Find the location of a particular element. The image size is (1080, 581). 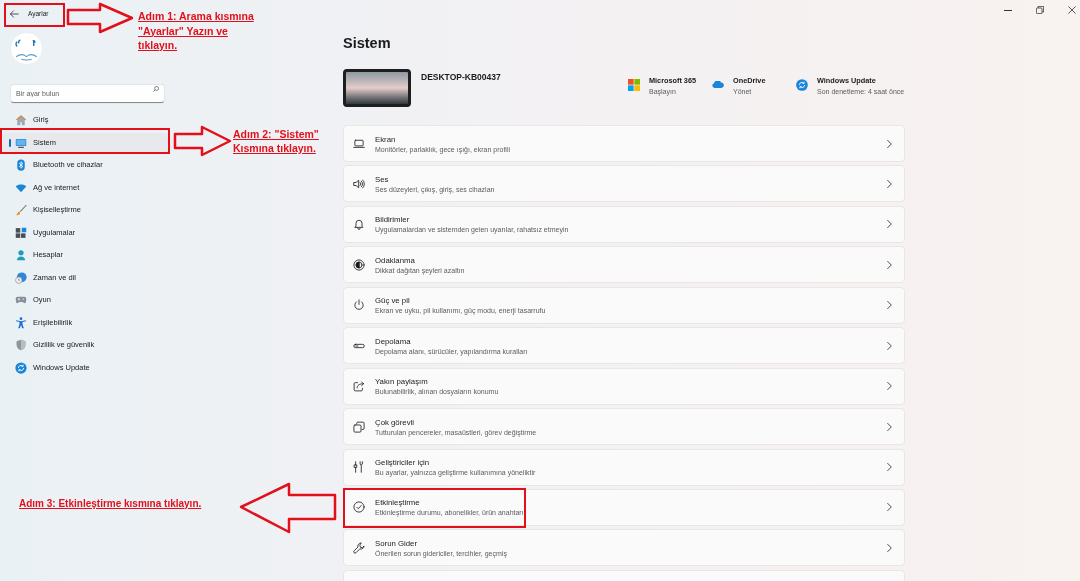

back-arrow-icon is located at coordinates (14, 14).